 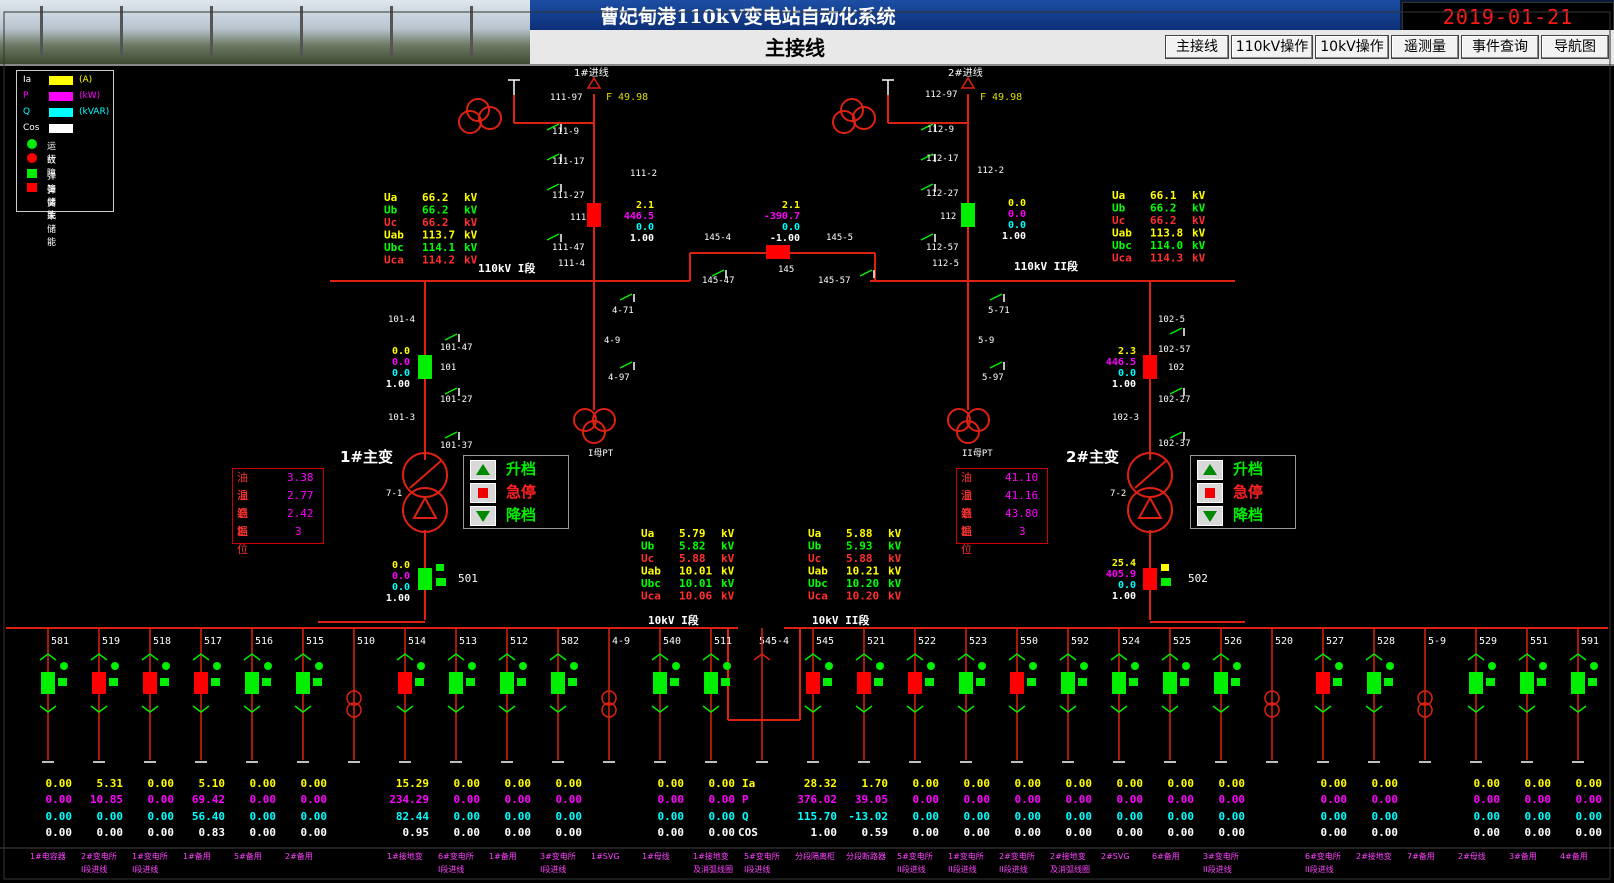 I want to click on feeder-528-label: 528, so click(x=1386, y=641).